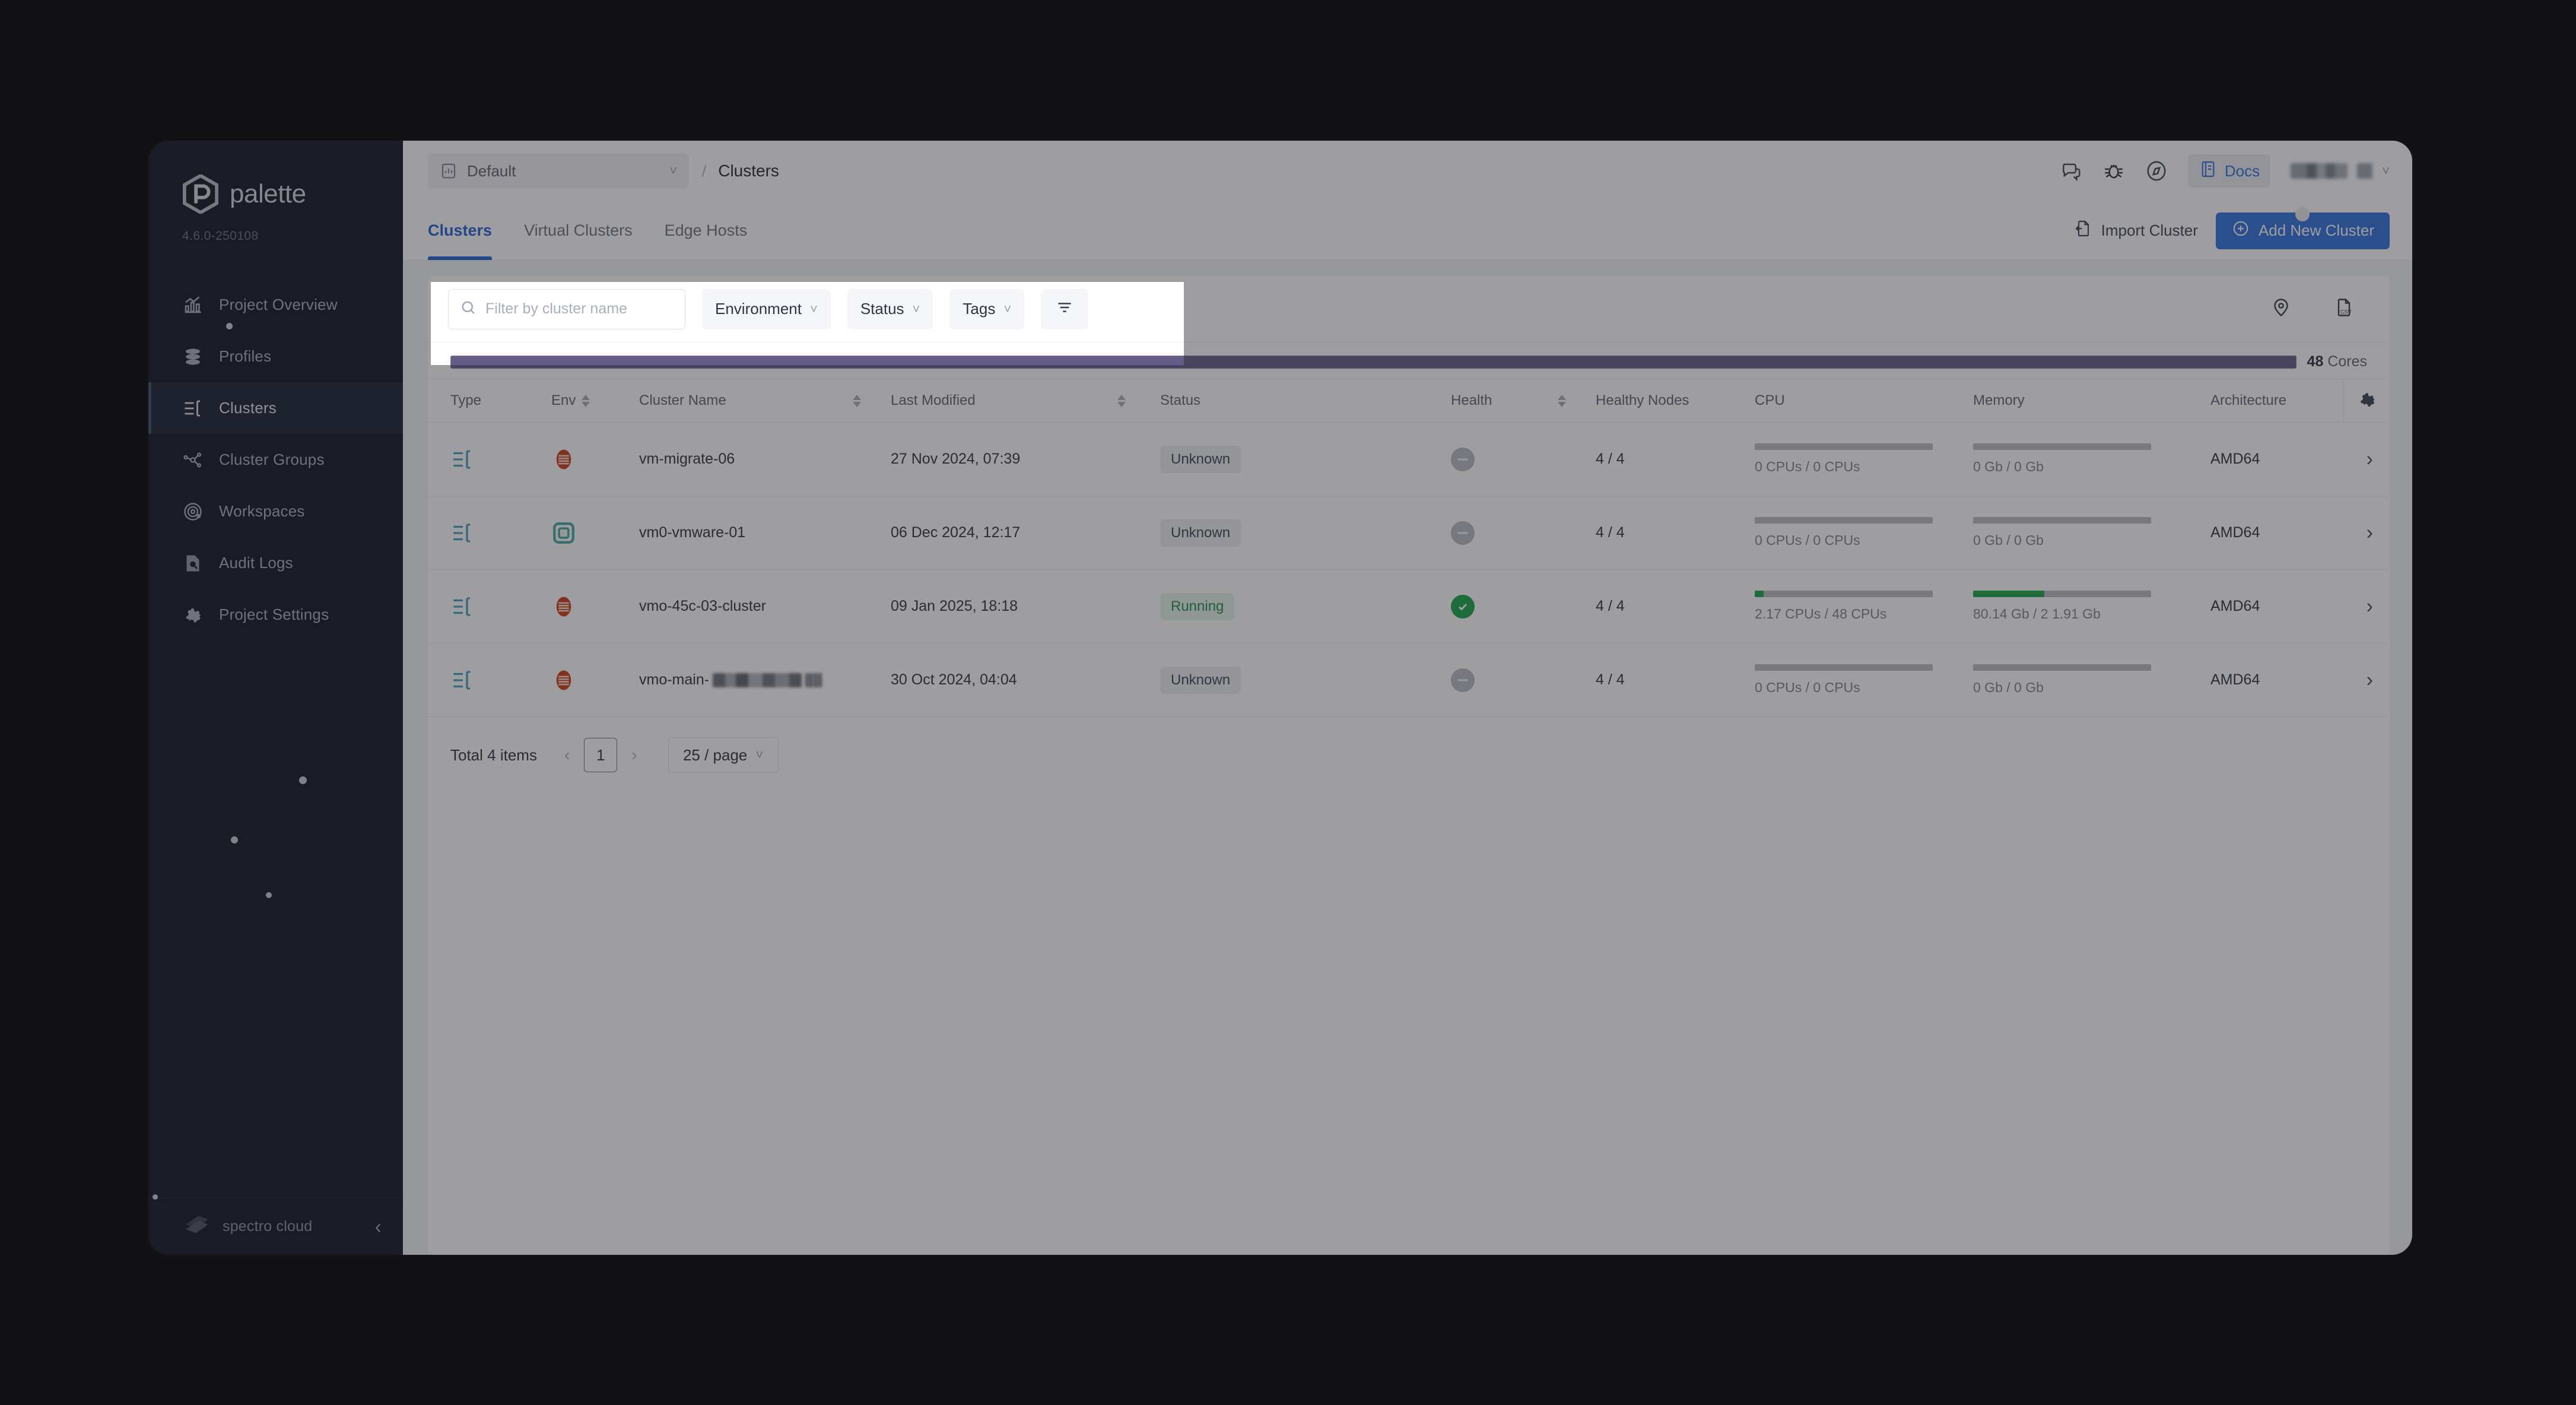 This screenshot has width=2576, height=1405. What do you see at coordinates (2156, 171) in the screenshot?
I see `compass-icon` at bounding box center [2156, 171].